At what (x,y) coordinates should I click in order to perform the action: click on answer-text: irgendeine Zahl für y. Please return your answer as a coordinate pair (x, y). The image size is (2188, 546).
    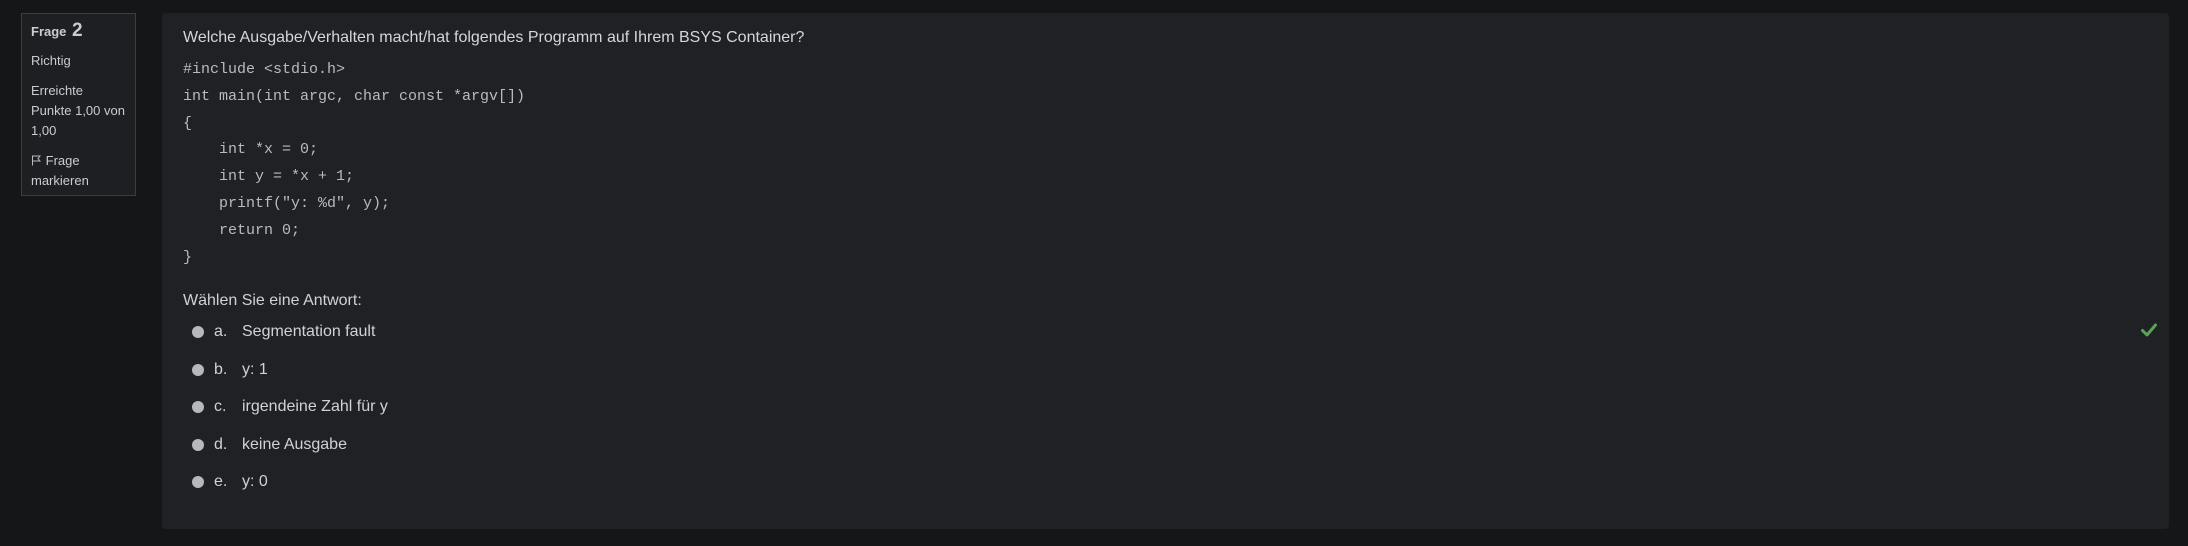
    Looking at the image, I should click on (315, 407).